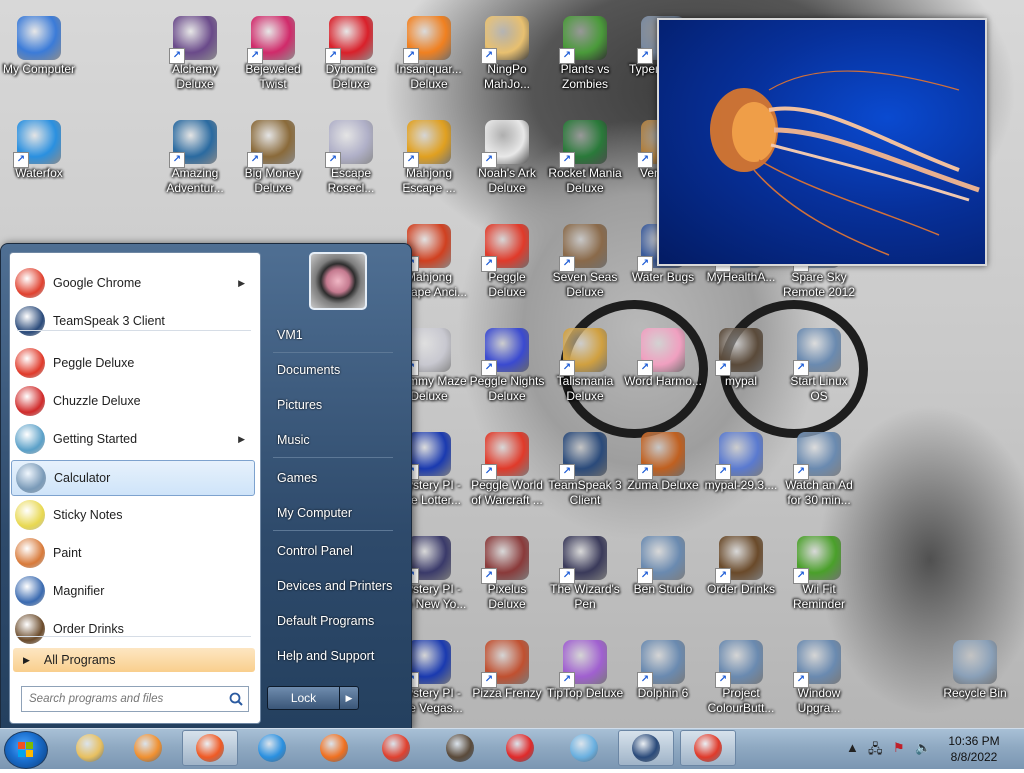 This screenshot has width=1024, height=773. I want to click on start-menu-link: Pictures, so click(335, 405).